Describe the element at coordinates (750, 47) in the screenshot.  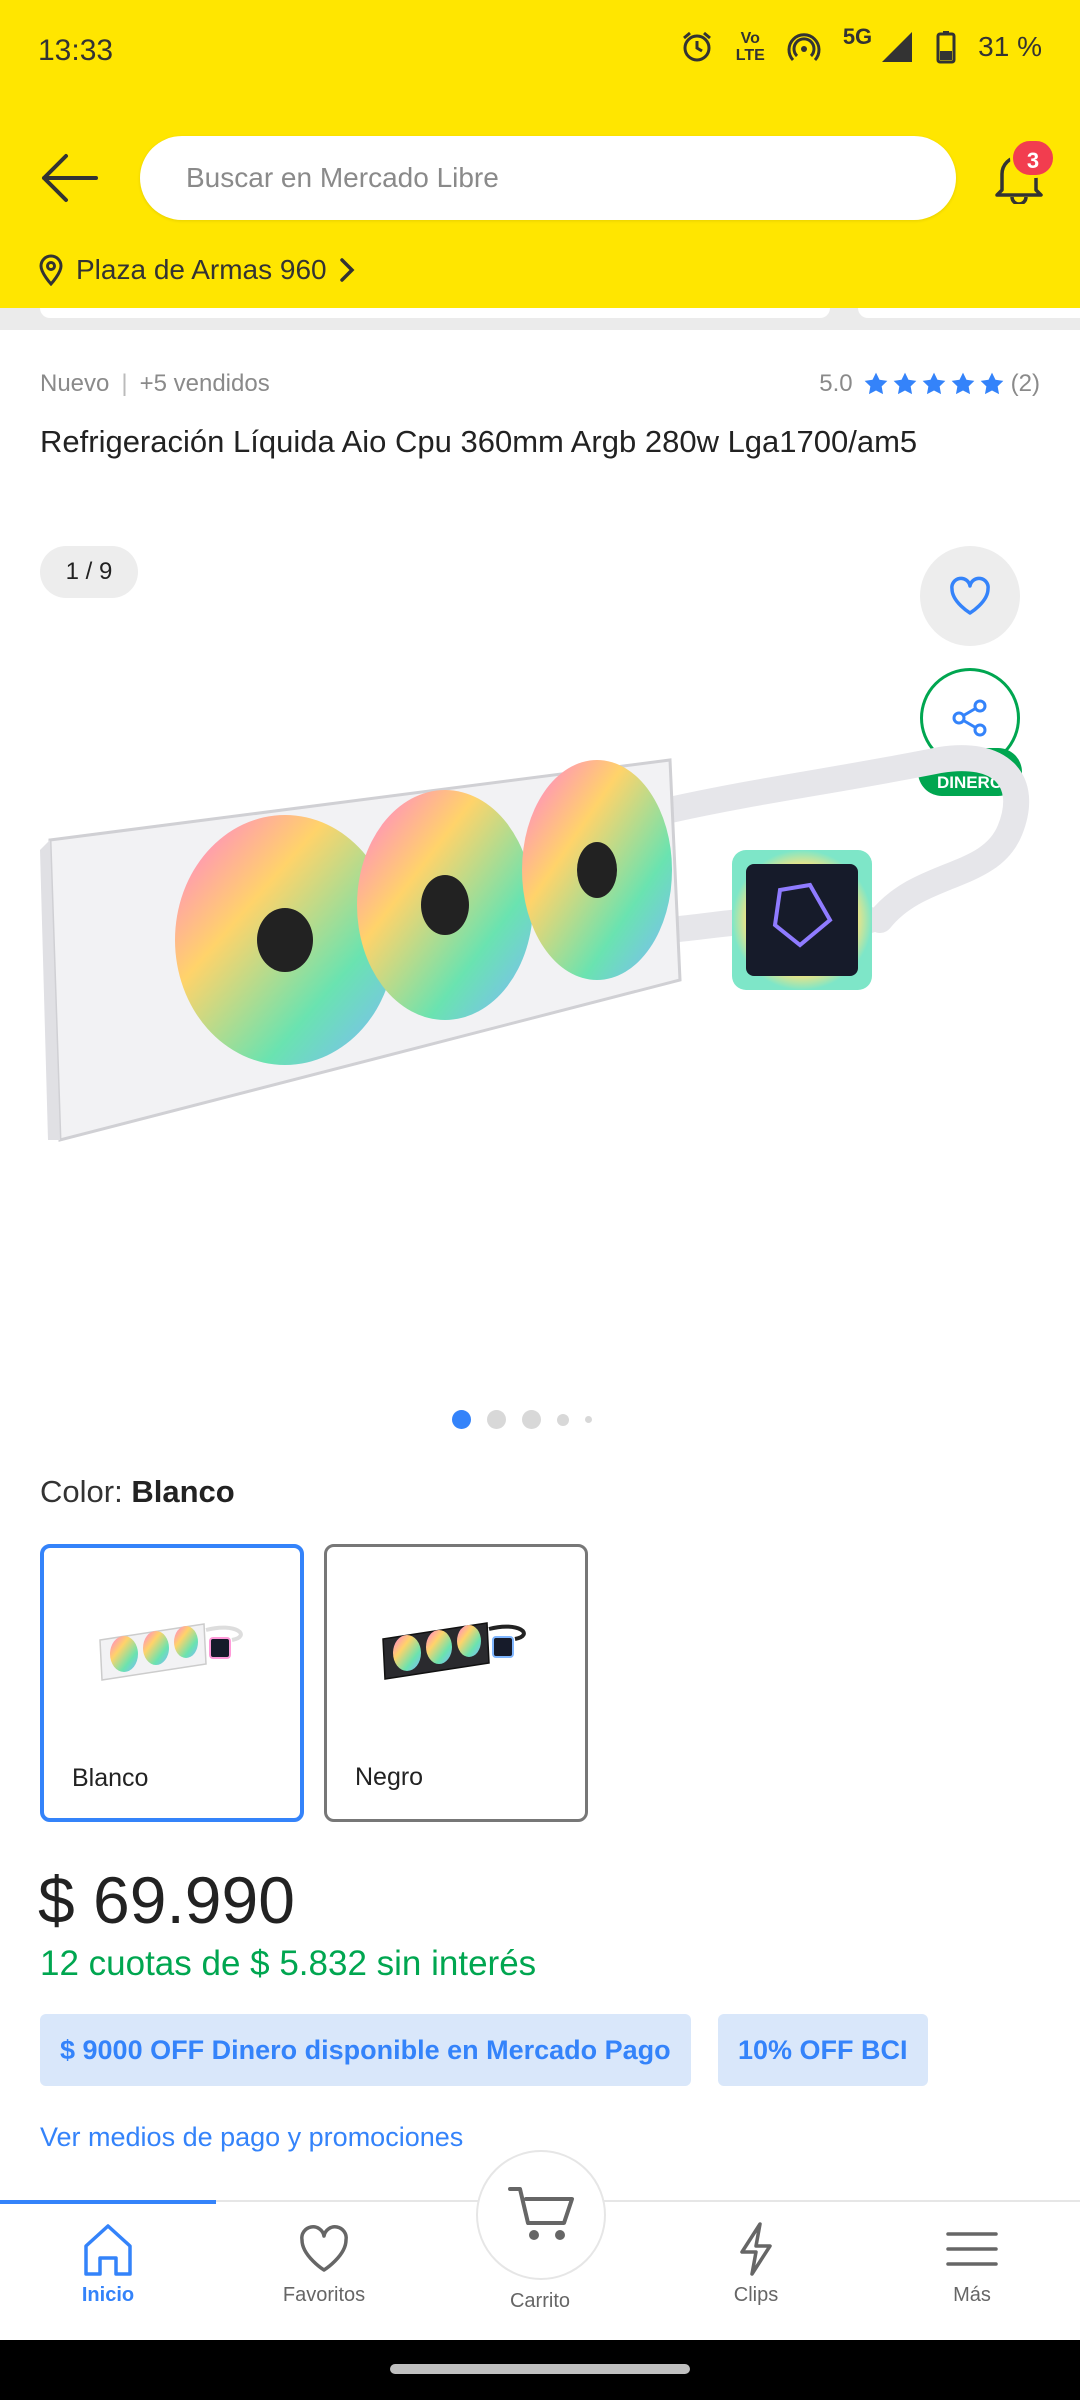
I see `volte-icon: Vo LTE` at that location.